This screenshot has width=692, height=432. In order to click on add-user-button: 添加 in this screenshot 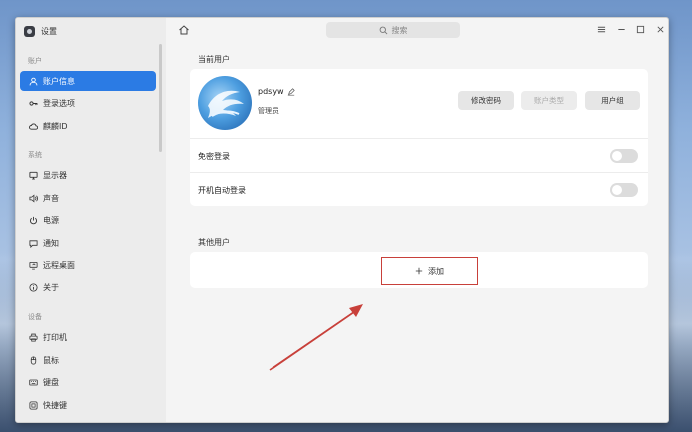, I will do `click(429, 271)`.